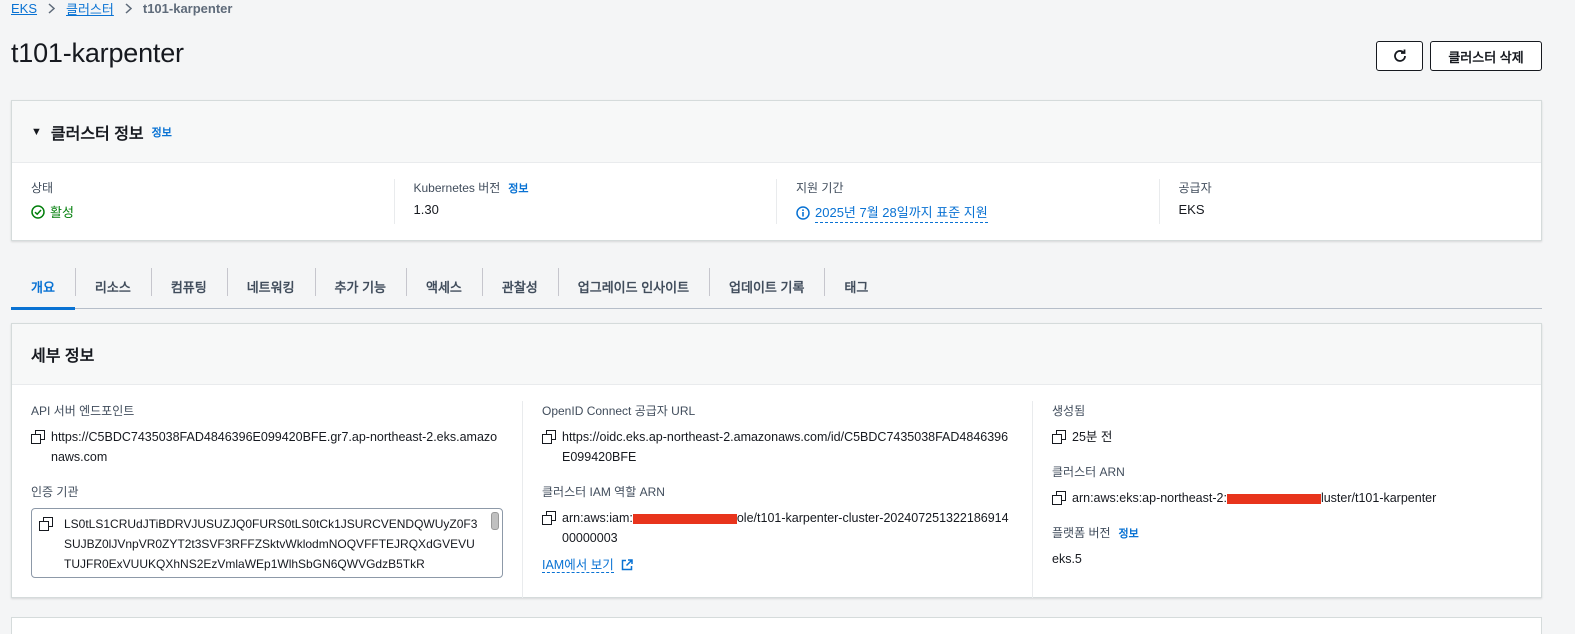 The image size is (1575, 634). I want to click on platform-version-label: 플랫폼 버전, so click(1081, 533).